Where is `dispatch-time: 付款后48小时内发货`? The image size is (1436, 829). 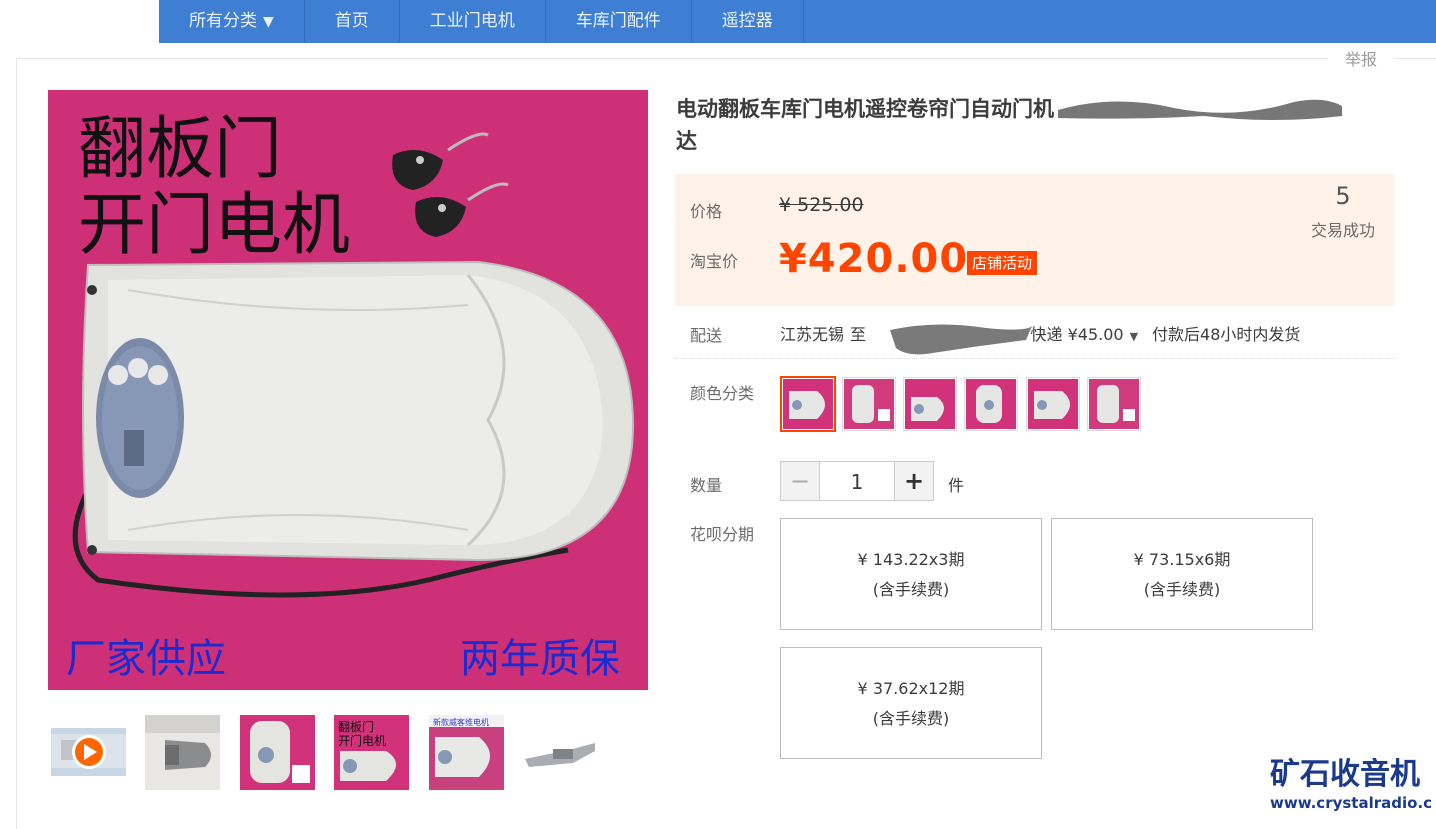 dispatch-time: 付款后48小时内发货 is located at coordinates (1226, 334).